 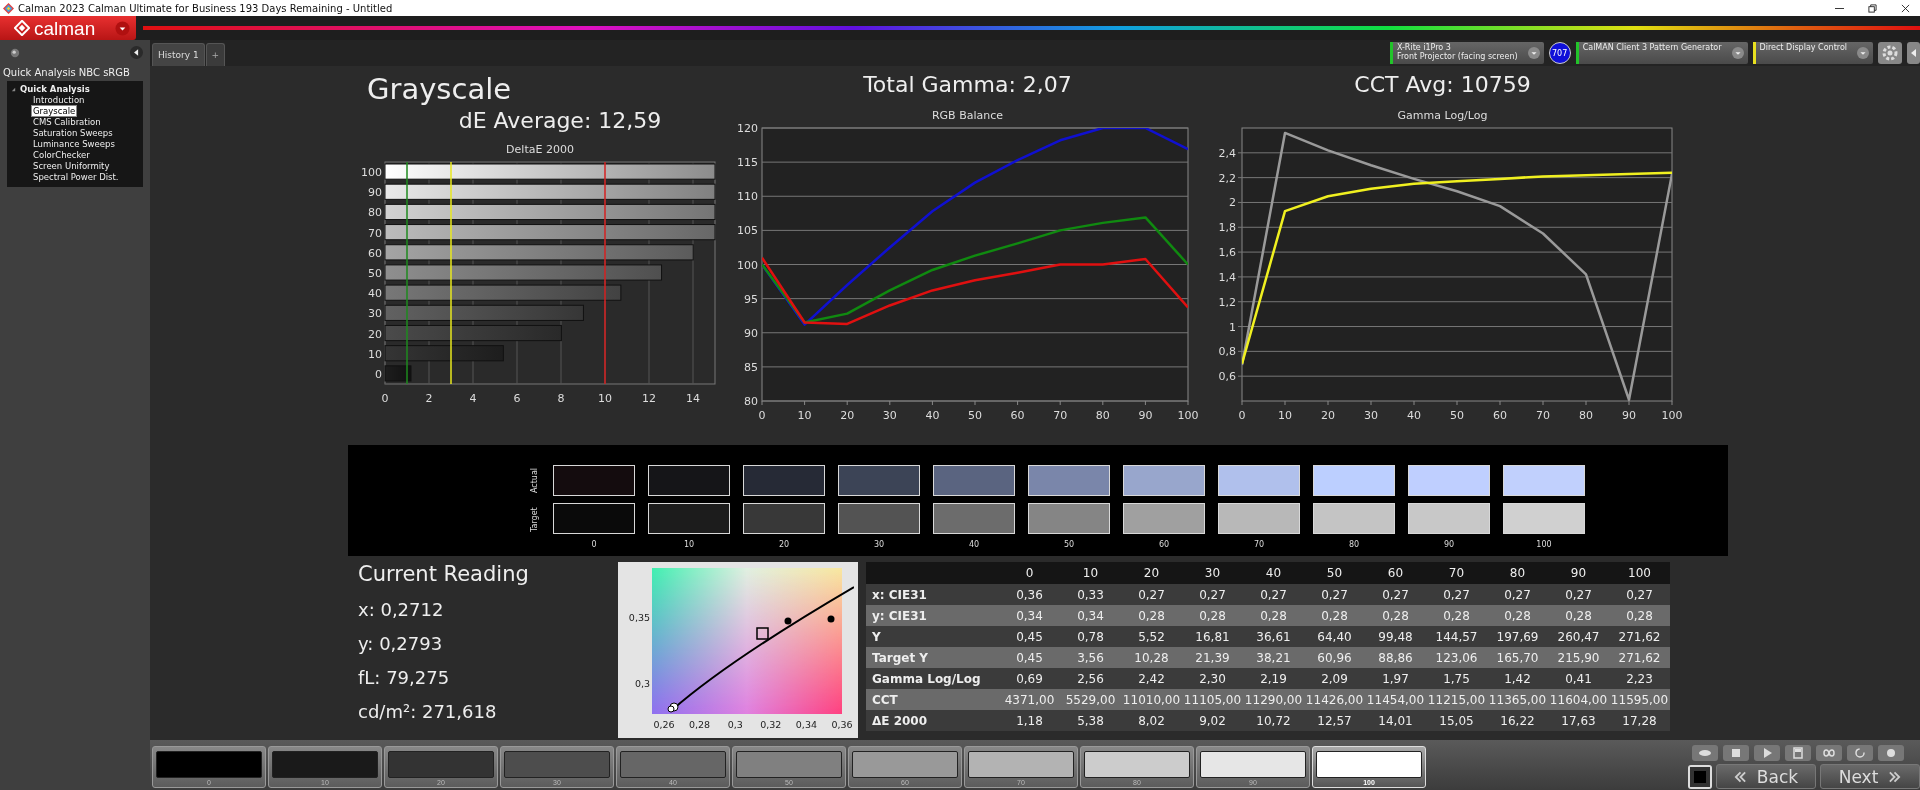 What do you see at coordinates (1029, 720) in the screenshot?
I see `table-cell: 1,18` at bounding box center [1029, 720].